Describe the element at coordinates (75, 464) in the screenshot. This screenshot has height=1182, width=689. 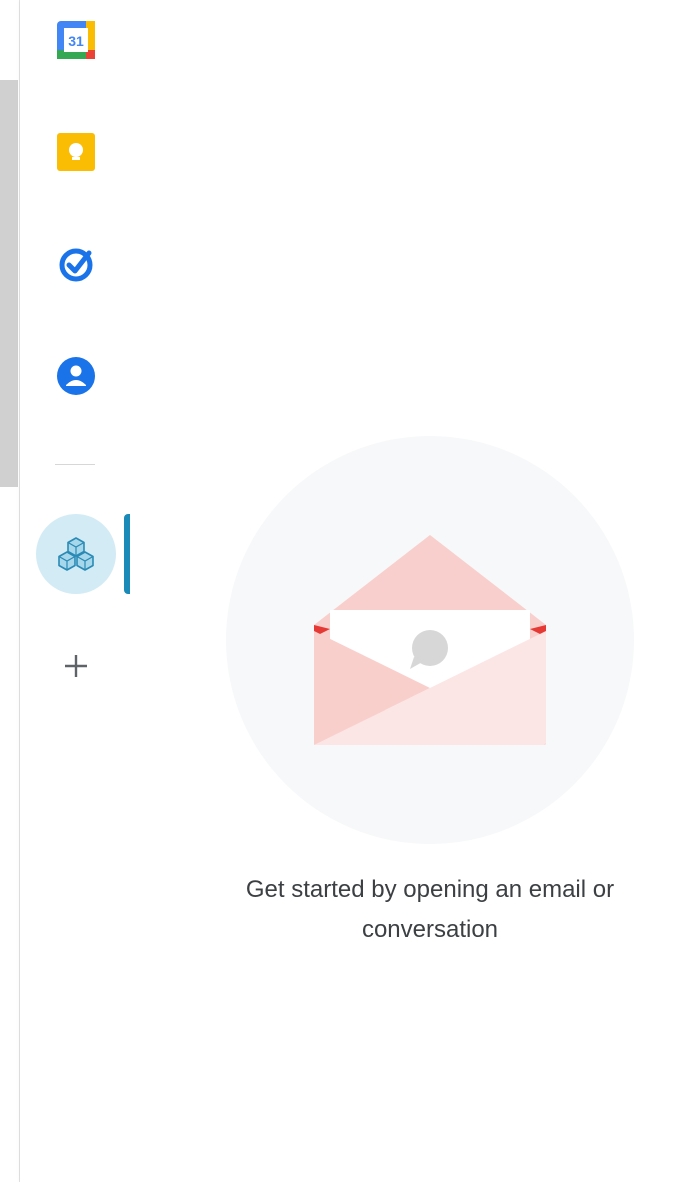
I see `sidebar-divider` at that location.